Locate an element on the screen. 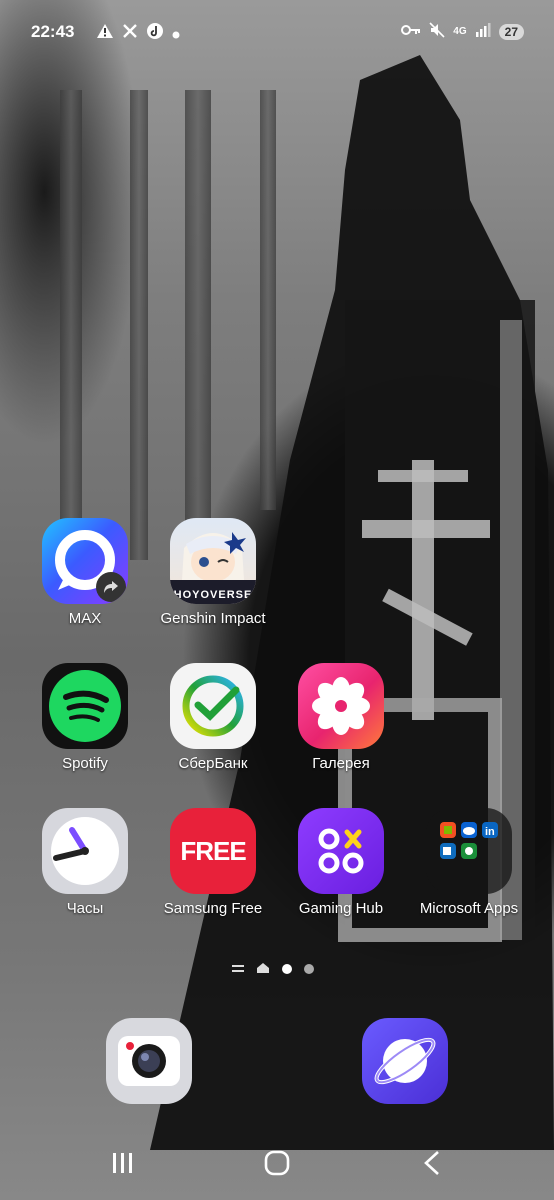 The image size is (554, 1200). spotify-icon is located at coordinates (85, 706).